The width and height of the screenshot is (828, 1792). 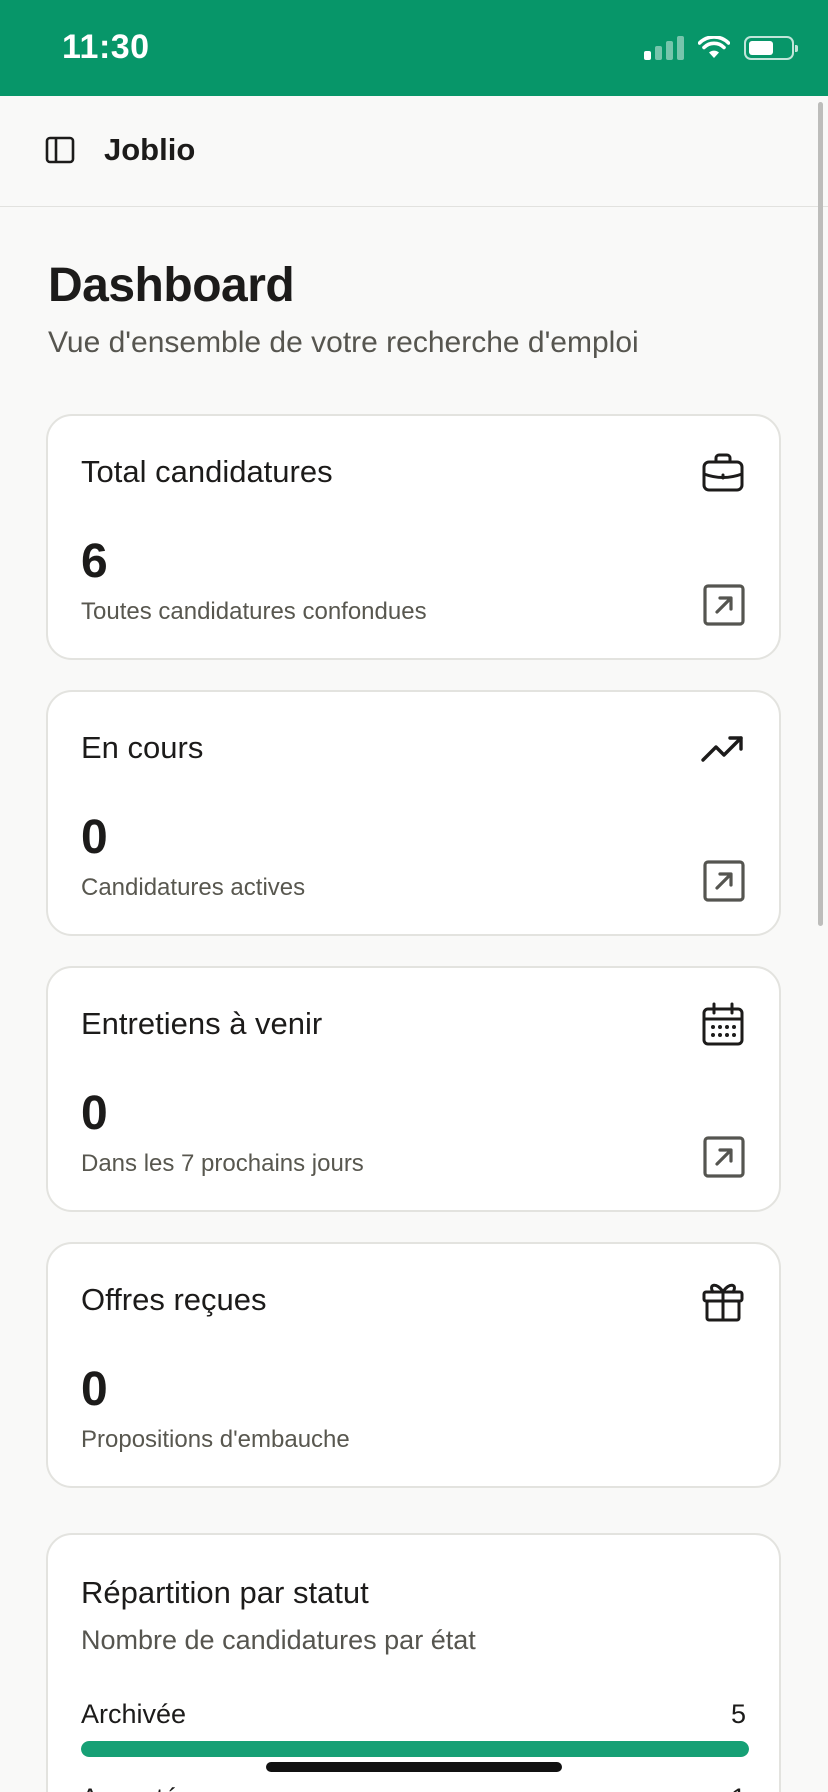 What do you see at coordinates (723, 1302) in the screenshot?
I see `gift-icon` at bounding box center [723, 1302].